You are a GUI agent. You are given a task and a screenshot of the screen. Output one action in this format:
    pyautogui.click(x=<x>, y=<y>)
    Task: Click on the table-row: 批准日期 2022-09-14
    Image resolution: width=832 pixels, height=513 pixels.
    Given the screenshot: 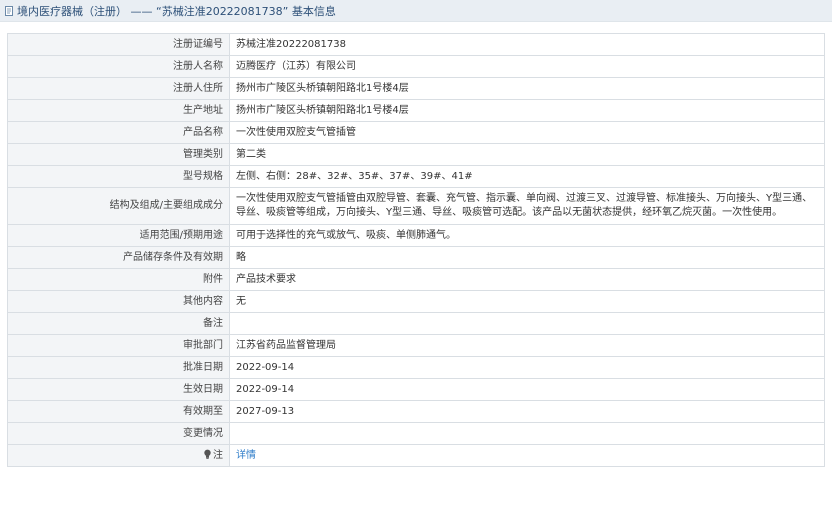 What is the action you would take?
    pyautogui.click(x=416, y=367)
    